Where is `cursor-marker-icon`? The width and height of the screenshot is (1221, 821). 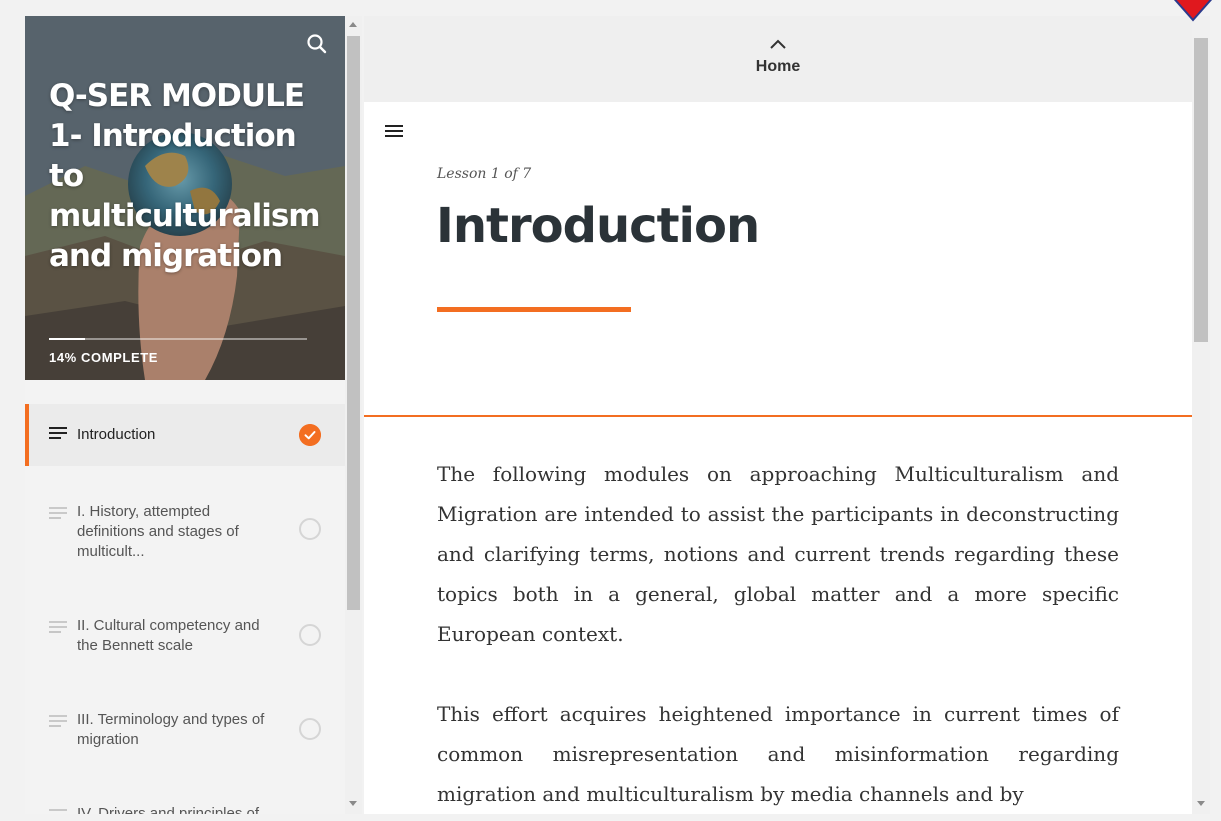 cursor-marker-icon is located at coordinates (1193, 11).